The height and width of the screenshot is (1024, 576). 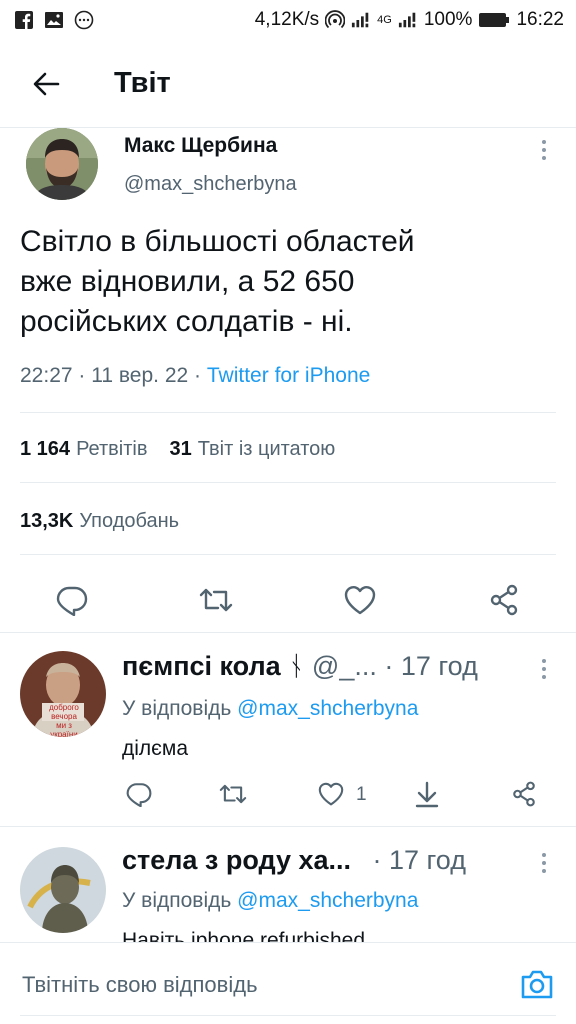 I want to click on reply-avatar, so click(x=63, y=890).